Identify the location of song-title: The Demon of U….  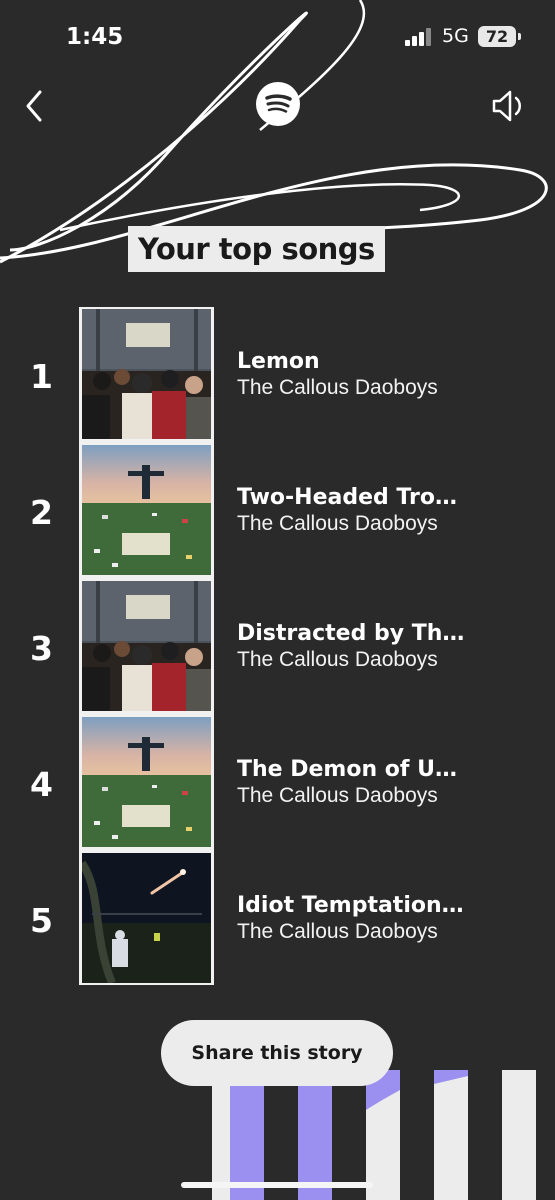
(347, 769).